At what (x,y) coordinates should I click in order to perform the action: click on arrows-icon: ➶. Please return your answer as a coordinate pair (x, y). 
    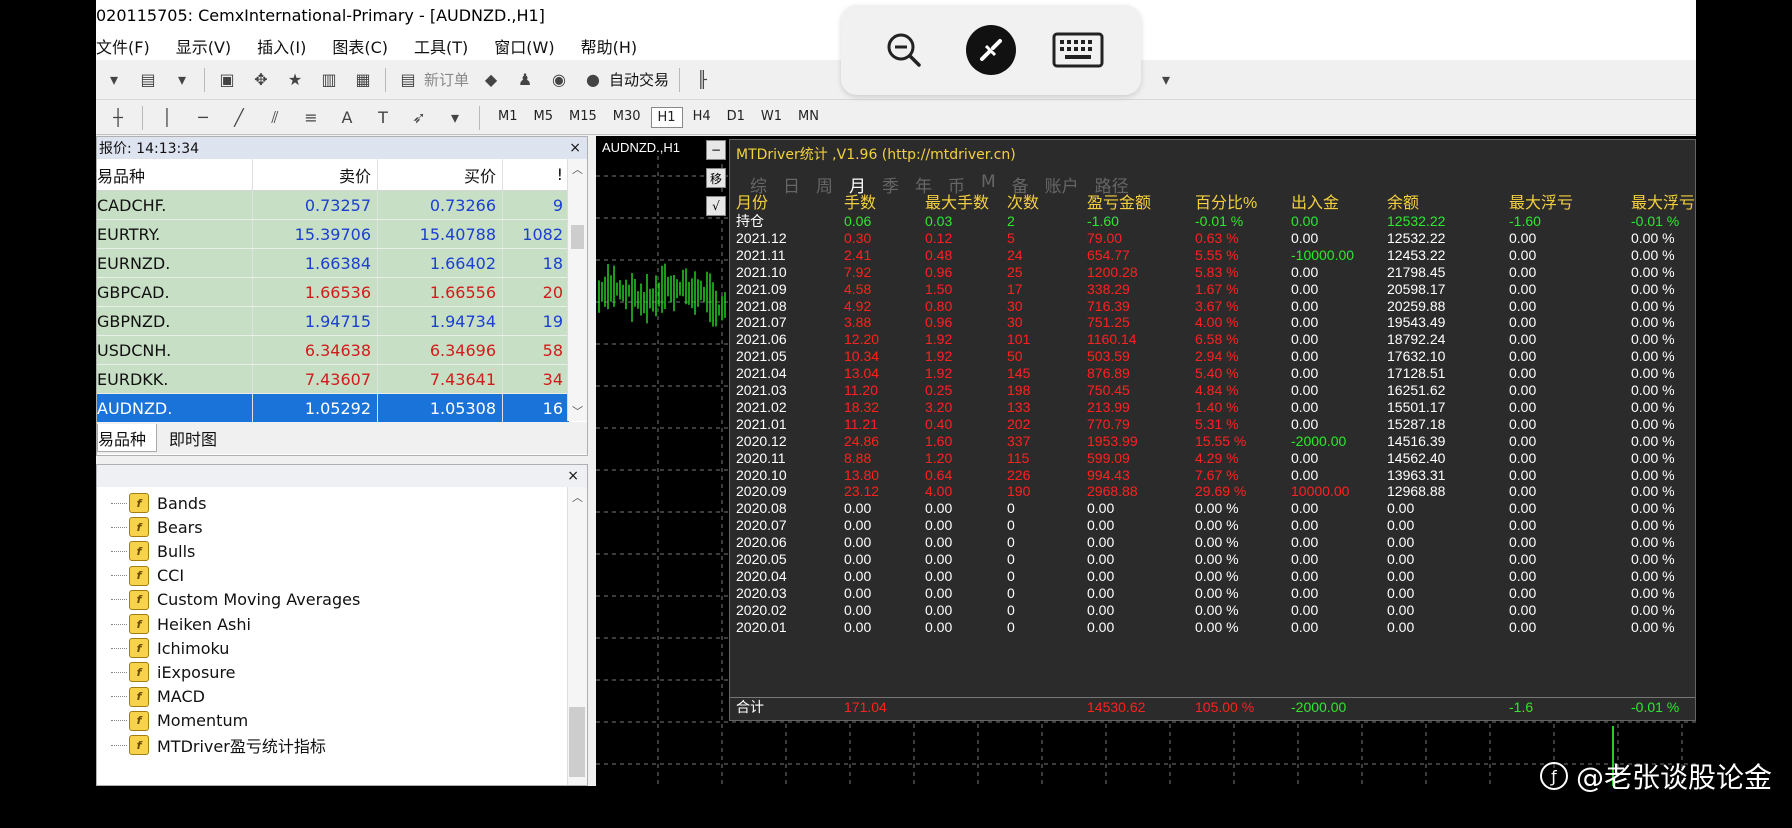
    Looking at the image, I should click on (419, 118).